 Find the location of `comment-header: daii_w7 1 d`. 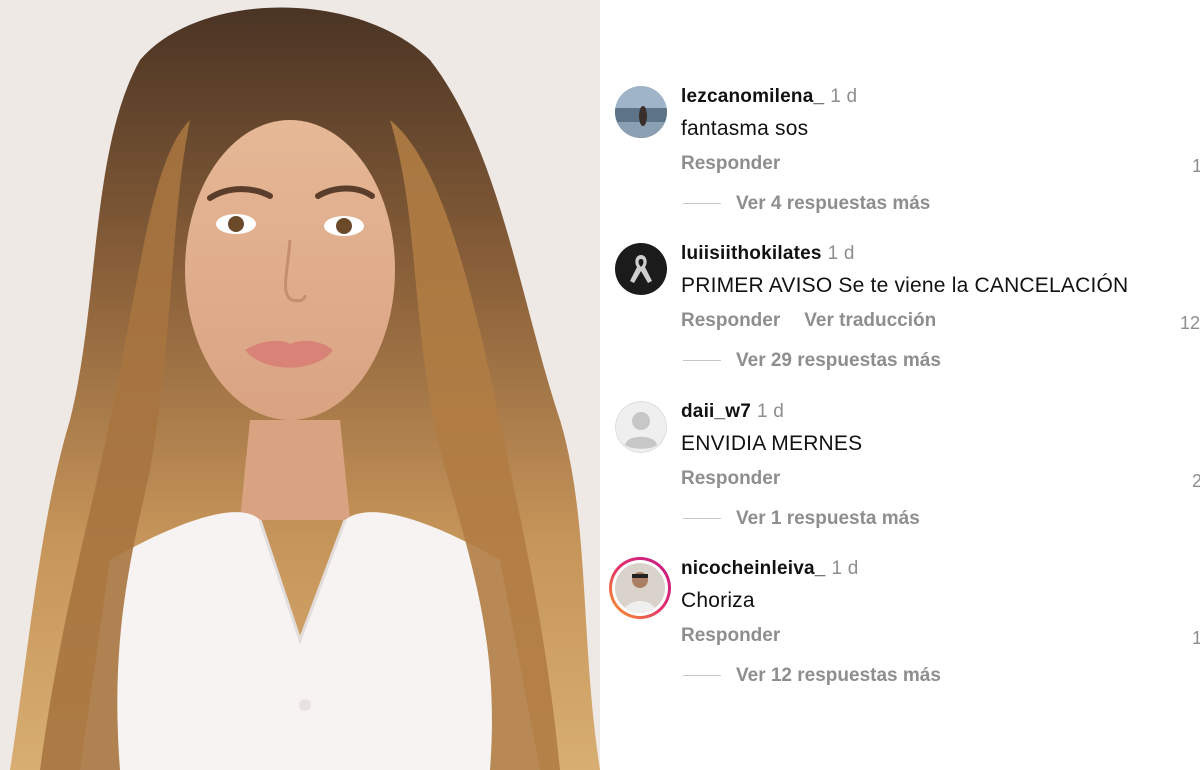

comment-header: daii_w7 1 d is located at coordinates (732, 412).